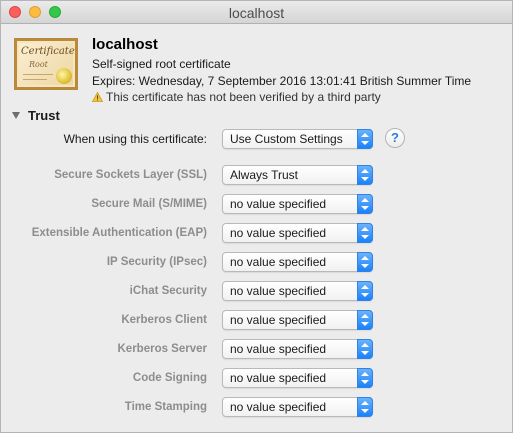 This screenshot has width=513, height=433. What do you see at coordinates (395, 138) in the screenshot?
I see `help-button: ?` at bounding box center [395, 138].